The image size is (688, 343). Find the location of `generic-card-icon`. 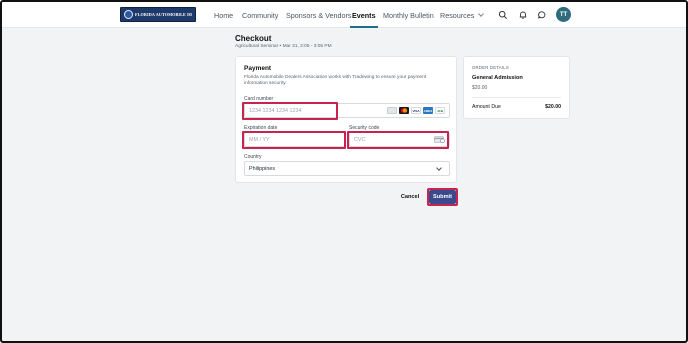

generic-card-icon is located at coordinates (392, 110).